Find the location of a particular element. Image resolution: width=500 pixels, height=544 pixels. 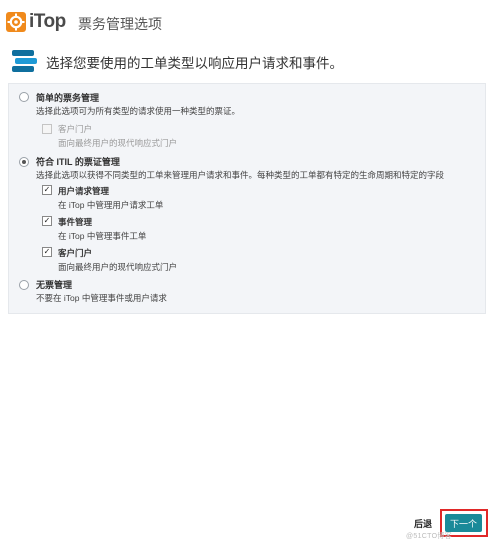

back-button: 后退 is located at coordinates (423, 523).